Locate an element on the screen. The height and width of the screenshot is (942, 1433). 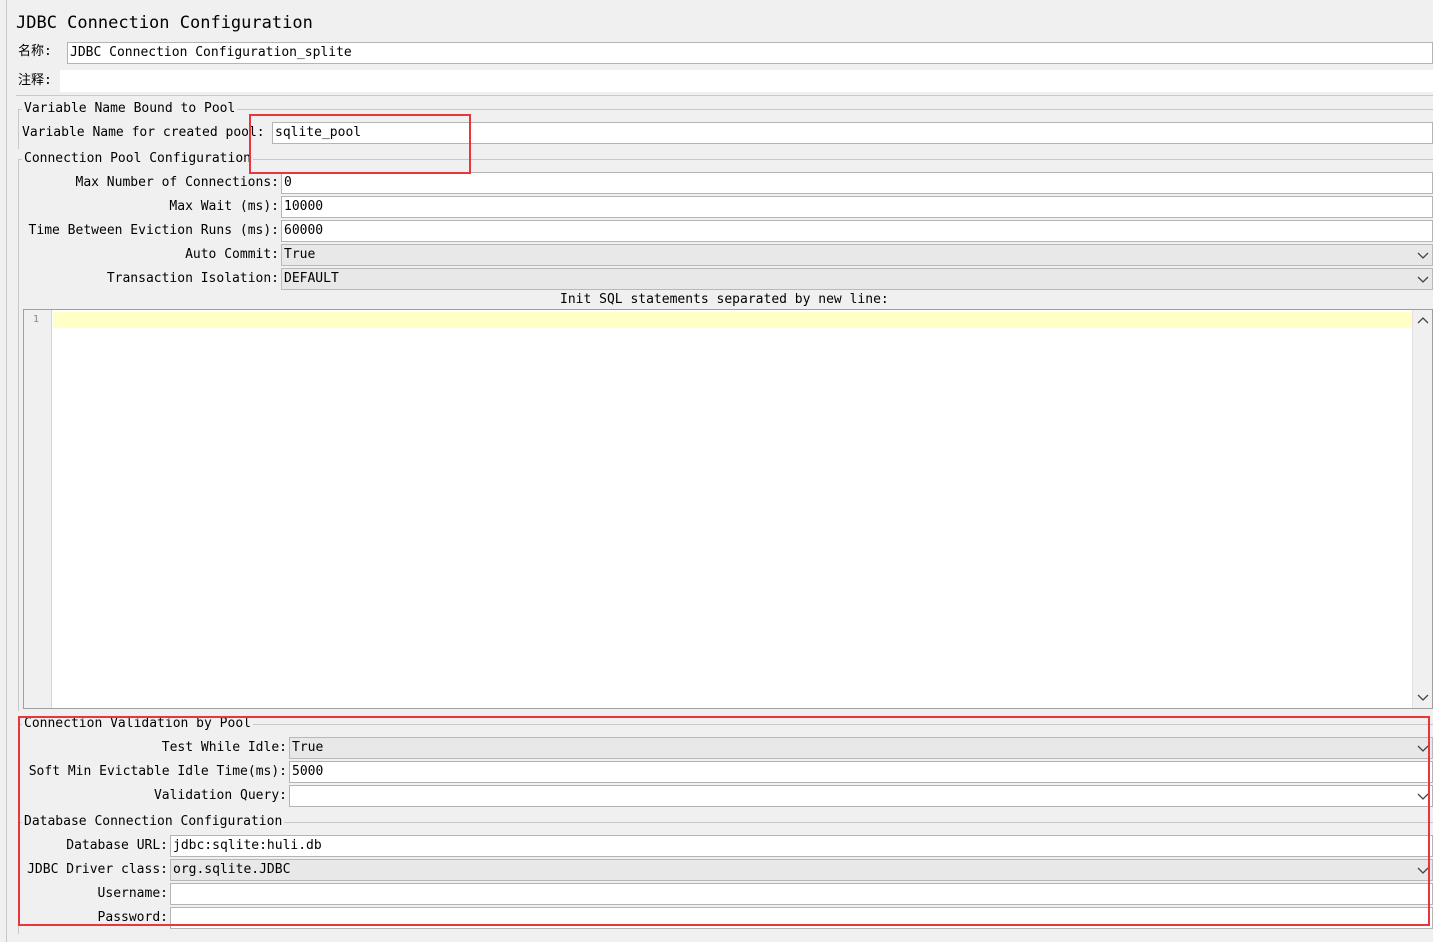
driver-class-select: org.sqlite.JDBC is located at coordinates (801, 870).